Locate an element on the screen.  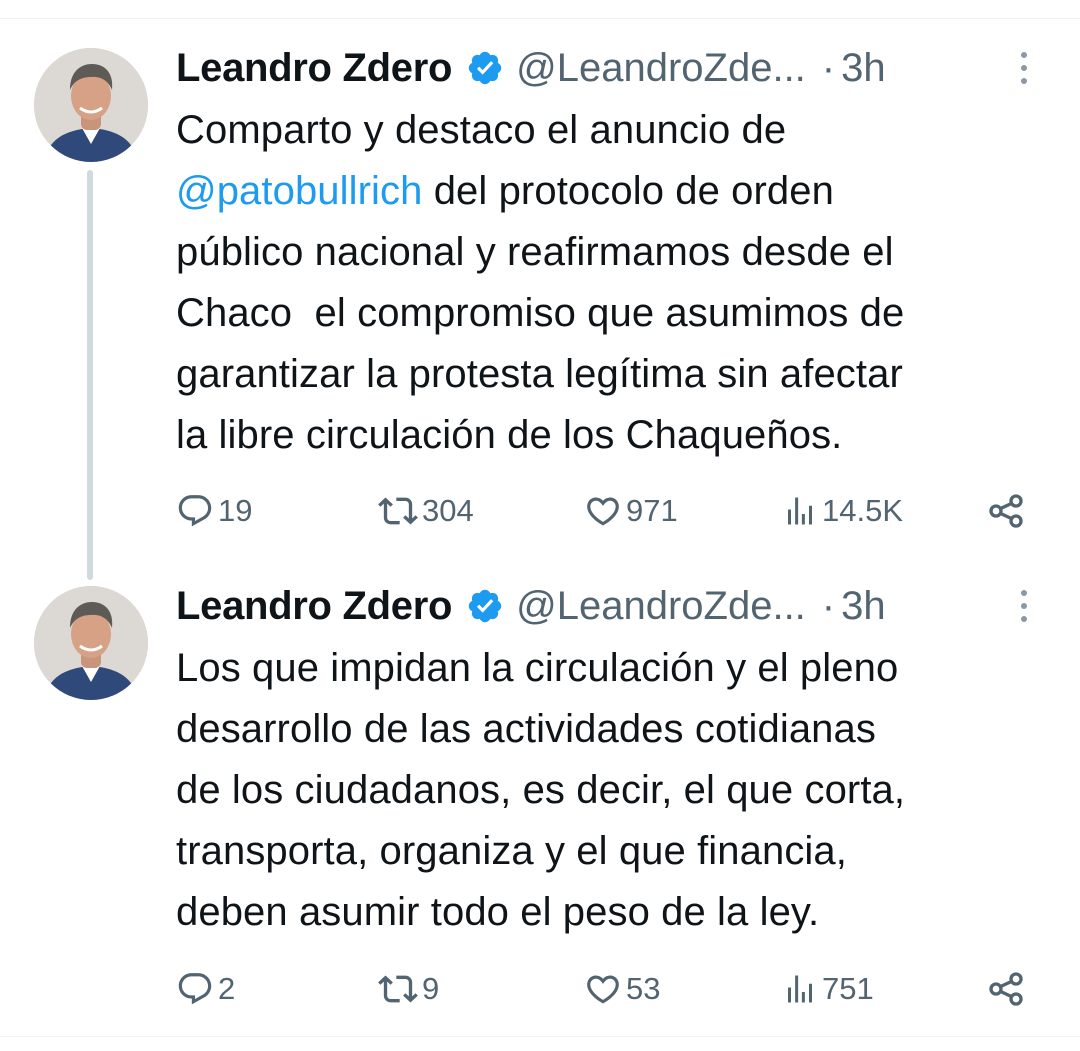
tweet-text-line: @patobullrich del protocolo de orden is located at coordinates (616, 191).